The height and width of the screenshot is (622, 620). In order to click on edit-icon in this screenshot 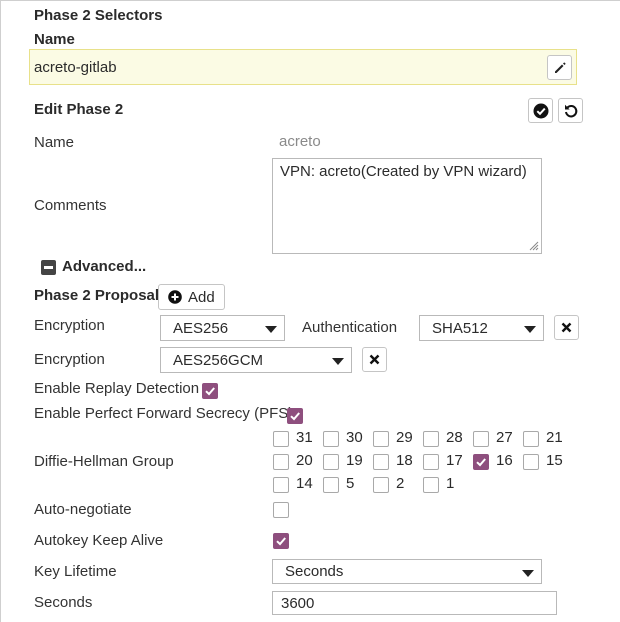, I will do `click(560, 67)`.